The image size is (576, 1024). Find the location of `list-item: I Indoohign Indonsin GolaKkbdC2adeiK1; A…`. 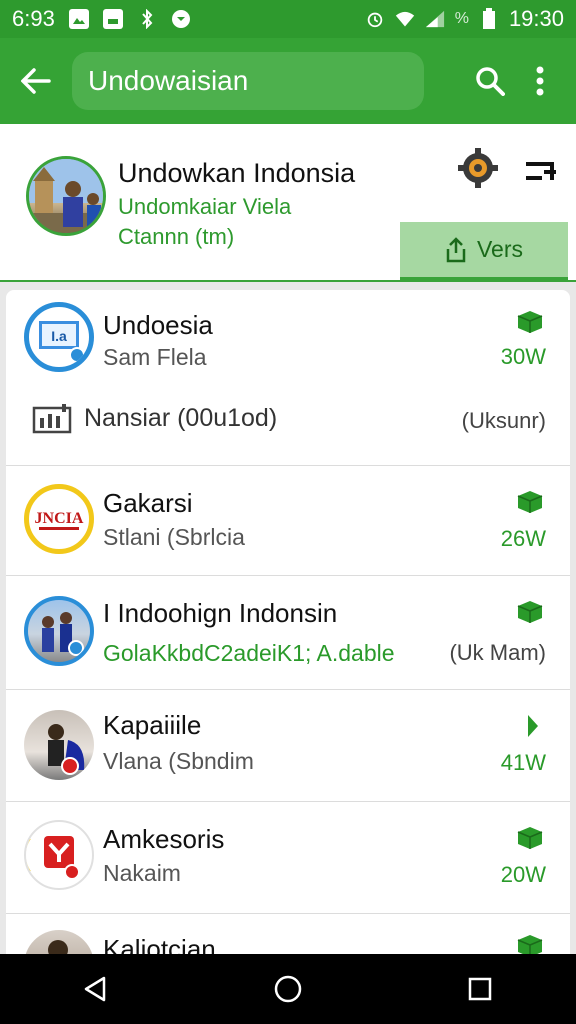

list-item: I Indoohign Indonsin GolaKkbdC2adeiK1; A… is located at coordinates (288, 633).